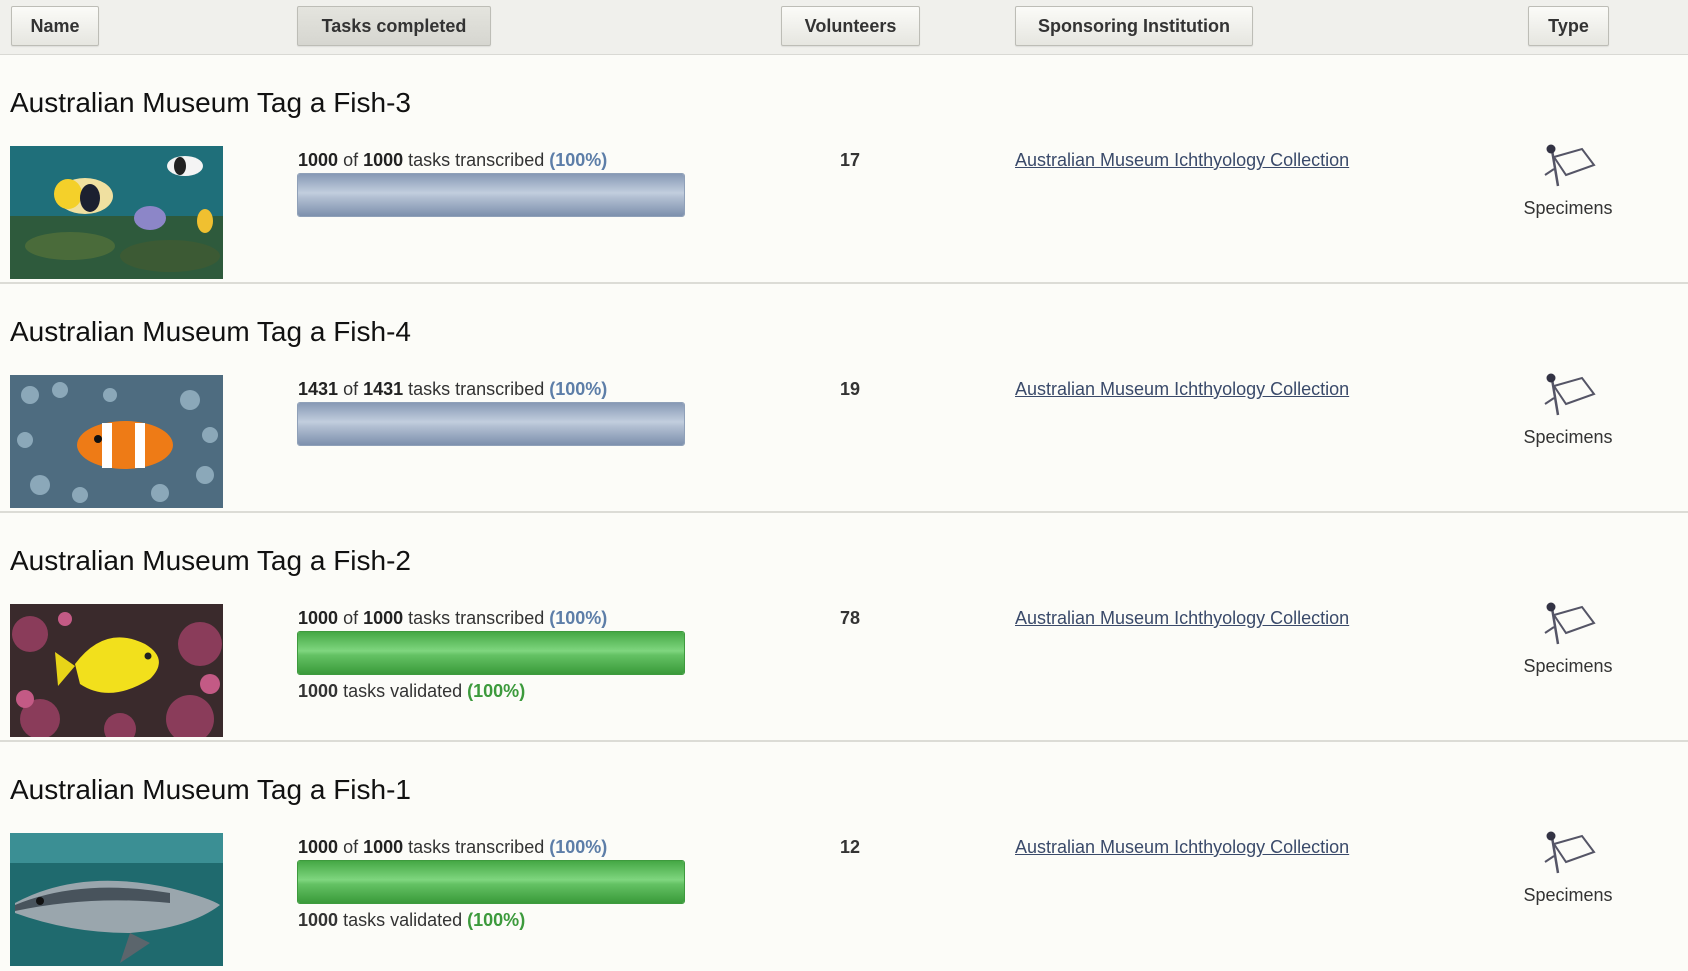 The image size is (1688, 971). What do you see at coordinates (55, 26) in the screenshot?
I see `sort-by-name-button: Name` at bounding box center [55, 26].